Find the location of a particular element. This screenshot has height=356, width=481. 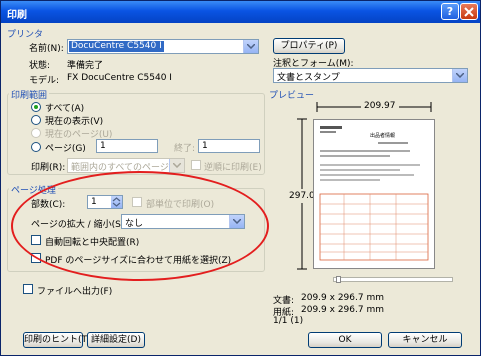

printer-name-value: DocuCentre C5540 I is located at coordinates (116, 46).